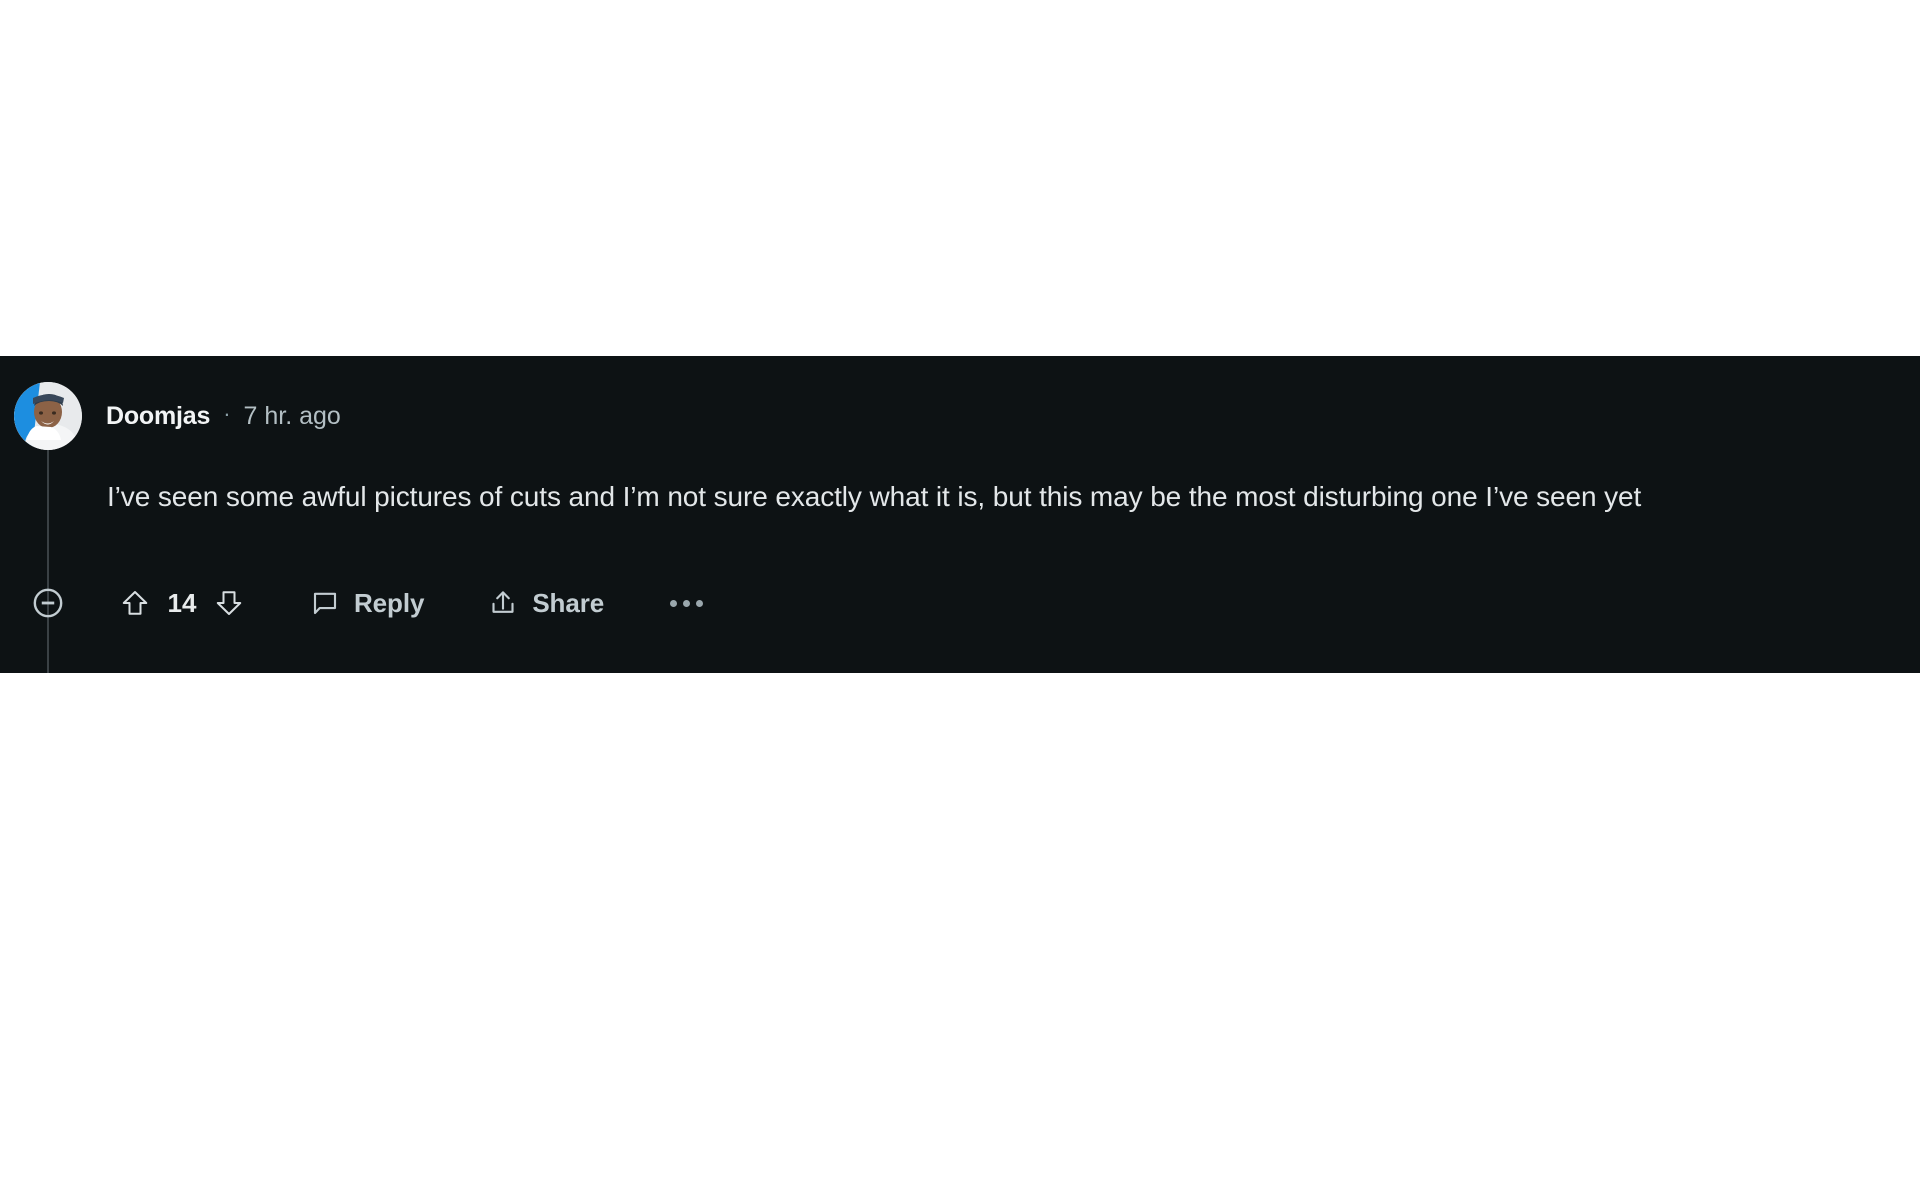 The width and height of the screenshot is (1920, 1200). Describe the element at coordinates (48, 560) in the screenshot. I see `thread-collapse-line` at that location.